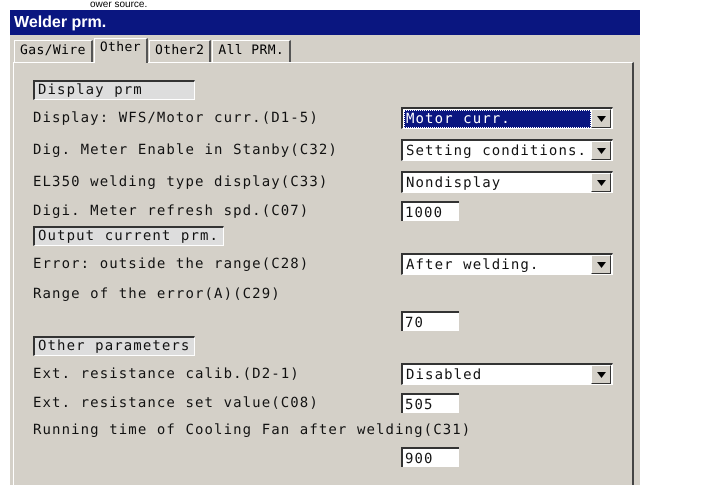  What do you see at coordinates (507, 264) in the screenshot?
I see `dropdown: After welding.` at bounding box center [507, 264].